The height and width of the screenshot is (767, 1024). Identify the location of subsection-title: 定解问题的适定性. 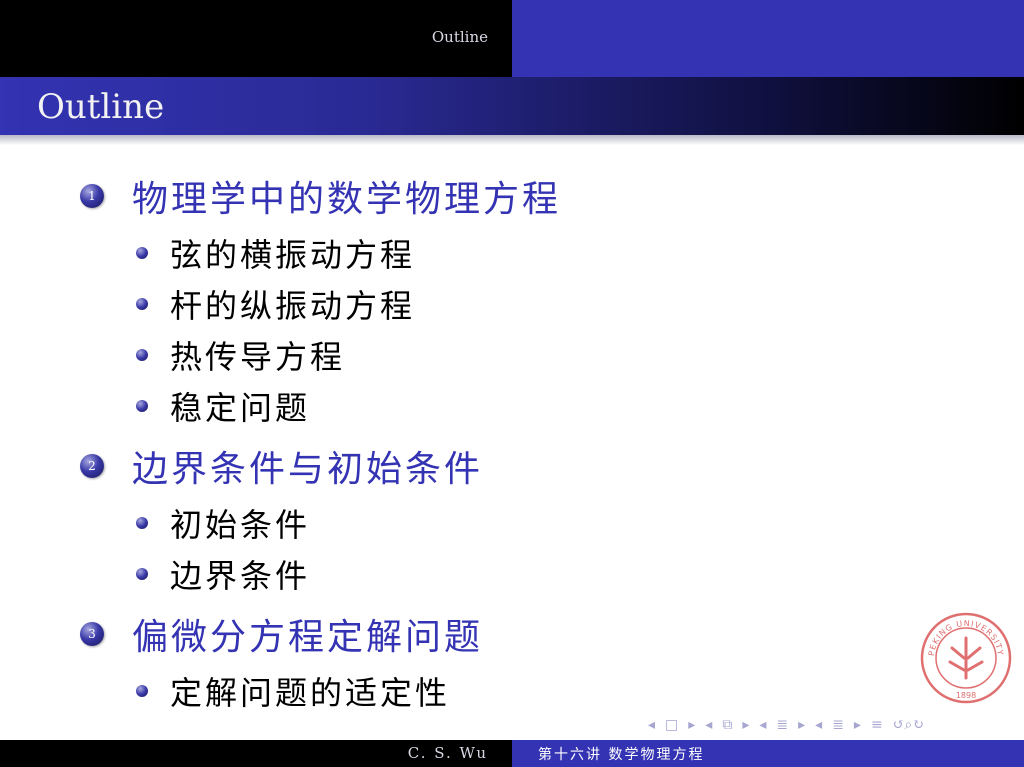
(310, 691).